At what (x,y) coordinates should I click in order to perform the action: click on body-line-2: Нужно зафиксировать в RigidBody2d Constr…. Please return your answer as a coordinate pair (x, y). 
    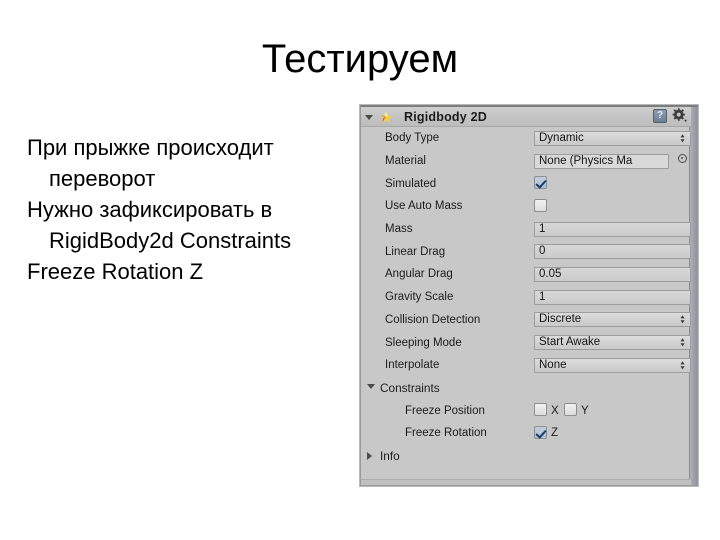
    Looking at the image, I should click on (159, 225).